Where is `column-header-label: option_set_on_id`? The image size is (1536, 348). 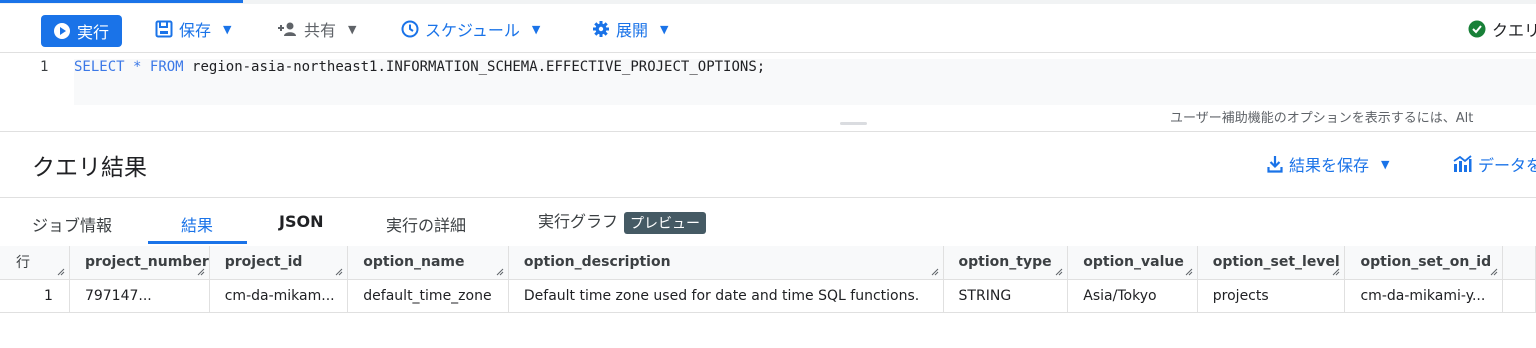 column-header-label: option_set_on_id is located at coordinates (1426, 262).